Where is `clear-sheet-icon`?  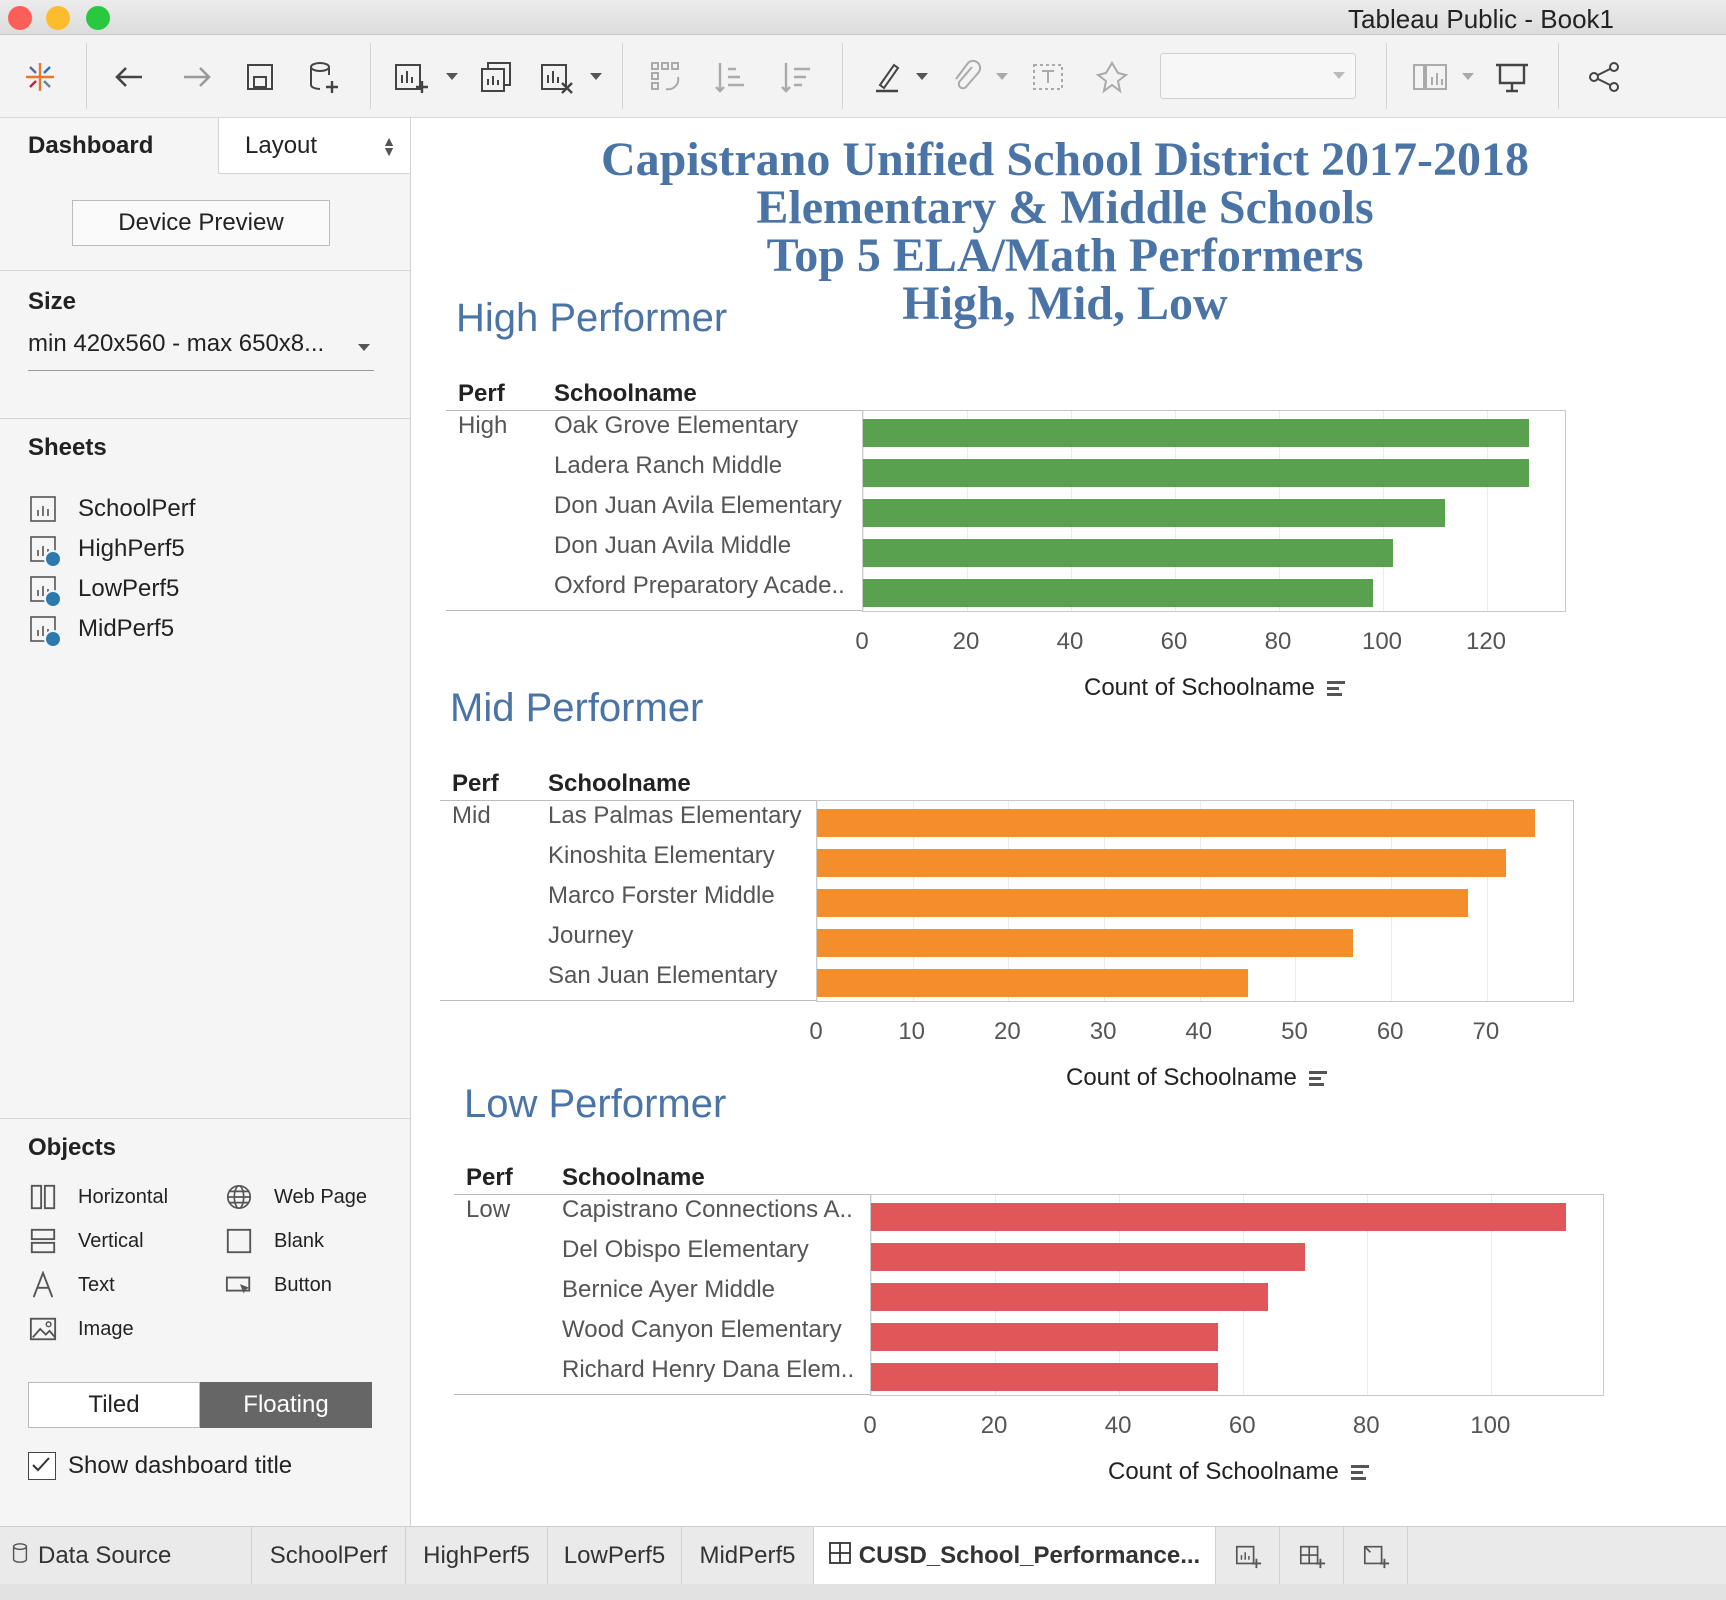
clear-sheet-icon is located at coordinates (556, 77).